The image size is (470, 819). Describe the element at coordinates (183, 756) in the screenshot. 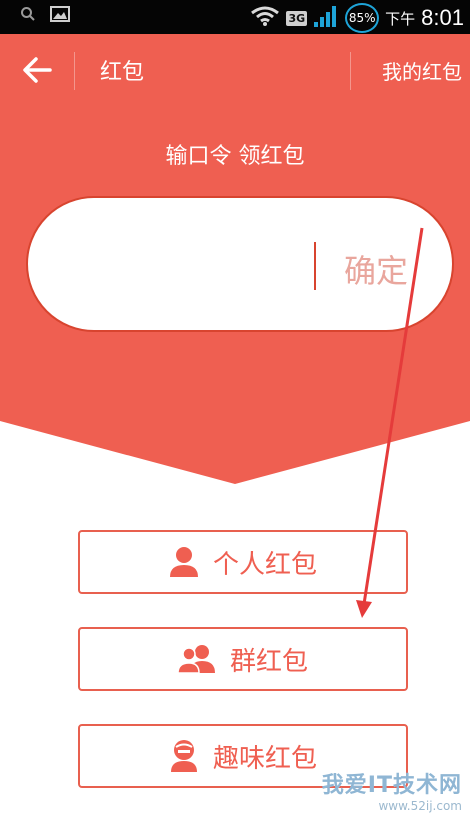

I see `fun-face-icon` at that location.